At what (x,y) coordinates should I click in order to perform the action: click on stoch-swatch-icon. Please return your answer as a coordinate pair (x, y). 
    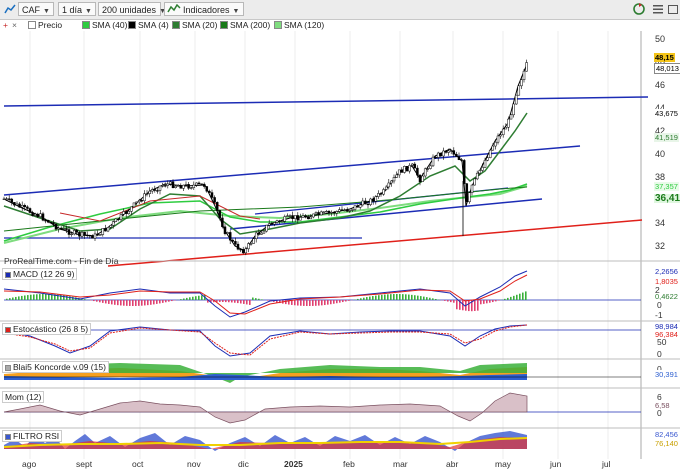
    Looking at the image, I should click on (8, 330).